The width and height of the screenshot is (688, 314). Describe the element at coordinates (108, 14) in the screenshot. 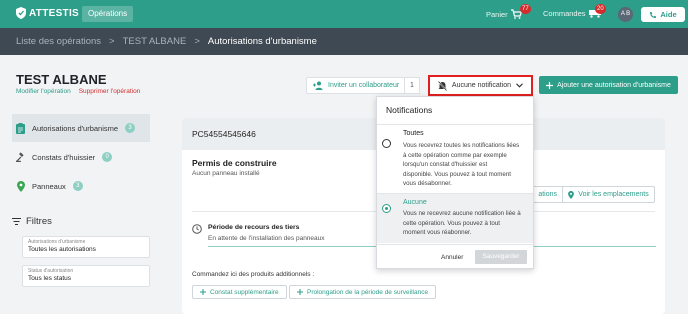

I see `nav-operations: Opérations` at that location.